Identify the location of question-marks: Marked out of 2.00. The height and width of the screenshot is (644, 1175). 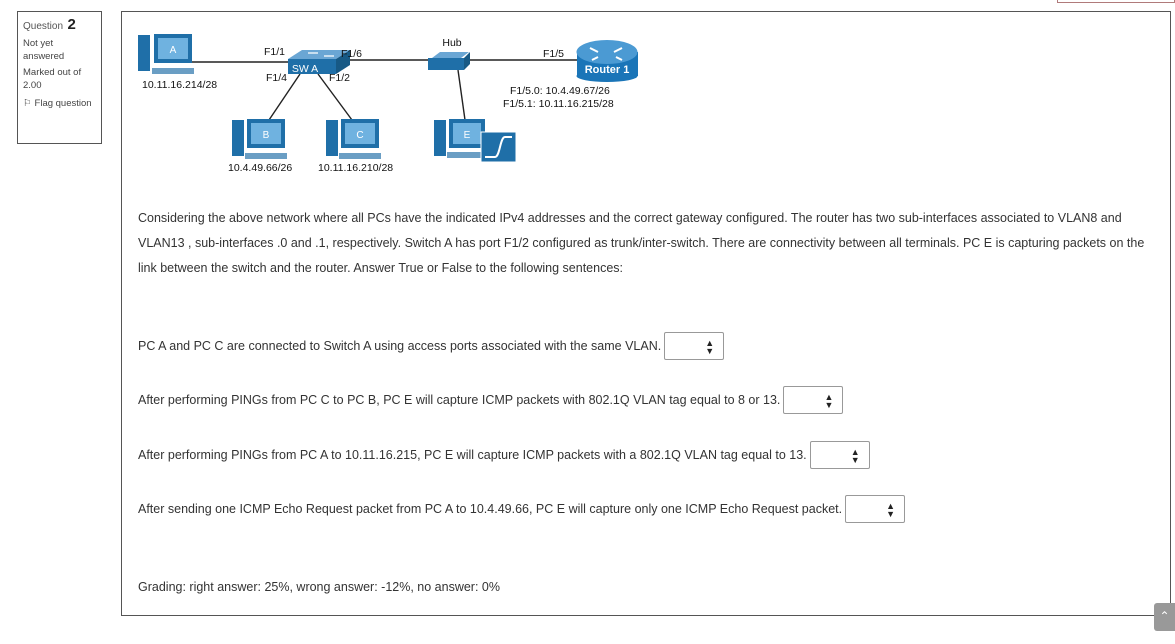
(52, 79).